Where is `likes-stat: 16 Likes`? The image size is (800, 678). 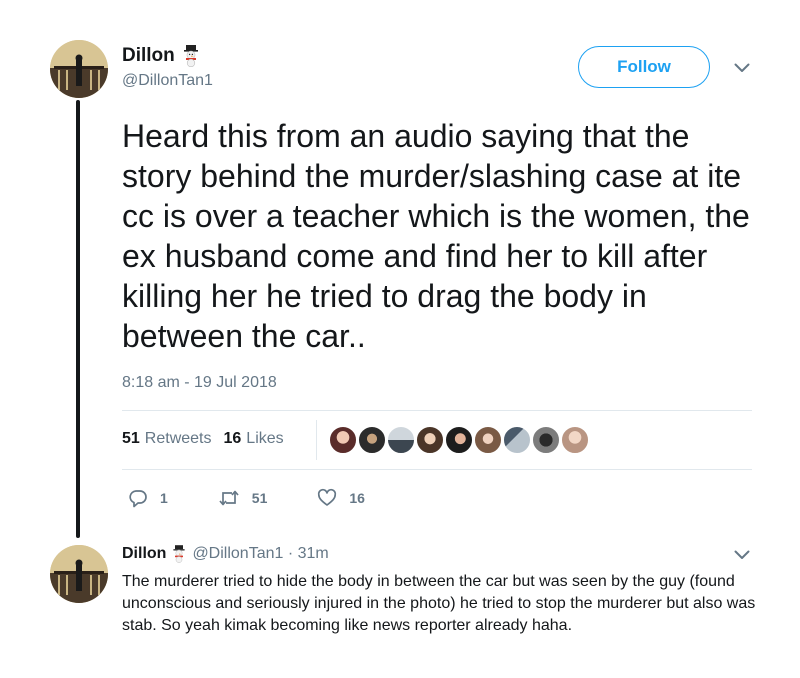 likes-stat: 16 Likes is located at coordinates (254, 439).